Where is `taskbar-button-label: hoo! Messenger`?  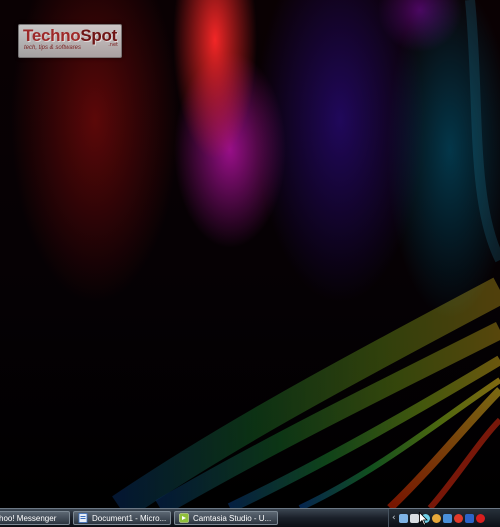 taskbar-button-label: hoo! Messenger is located at coordinates (28, 518).